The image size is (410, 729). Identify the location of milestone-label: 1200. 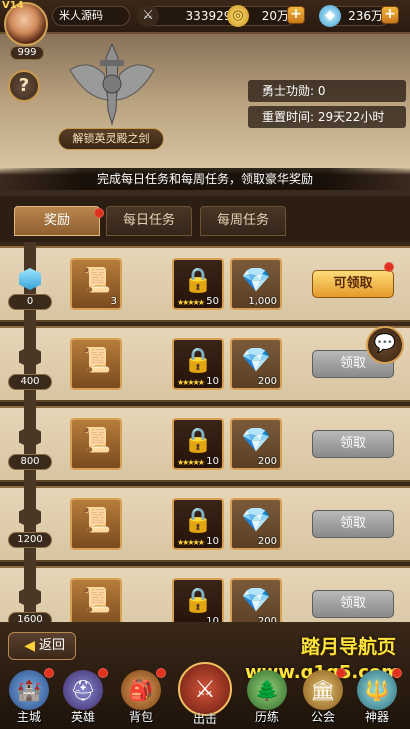
(30, 540).